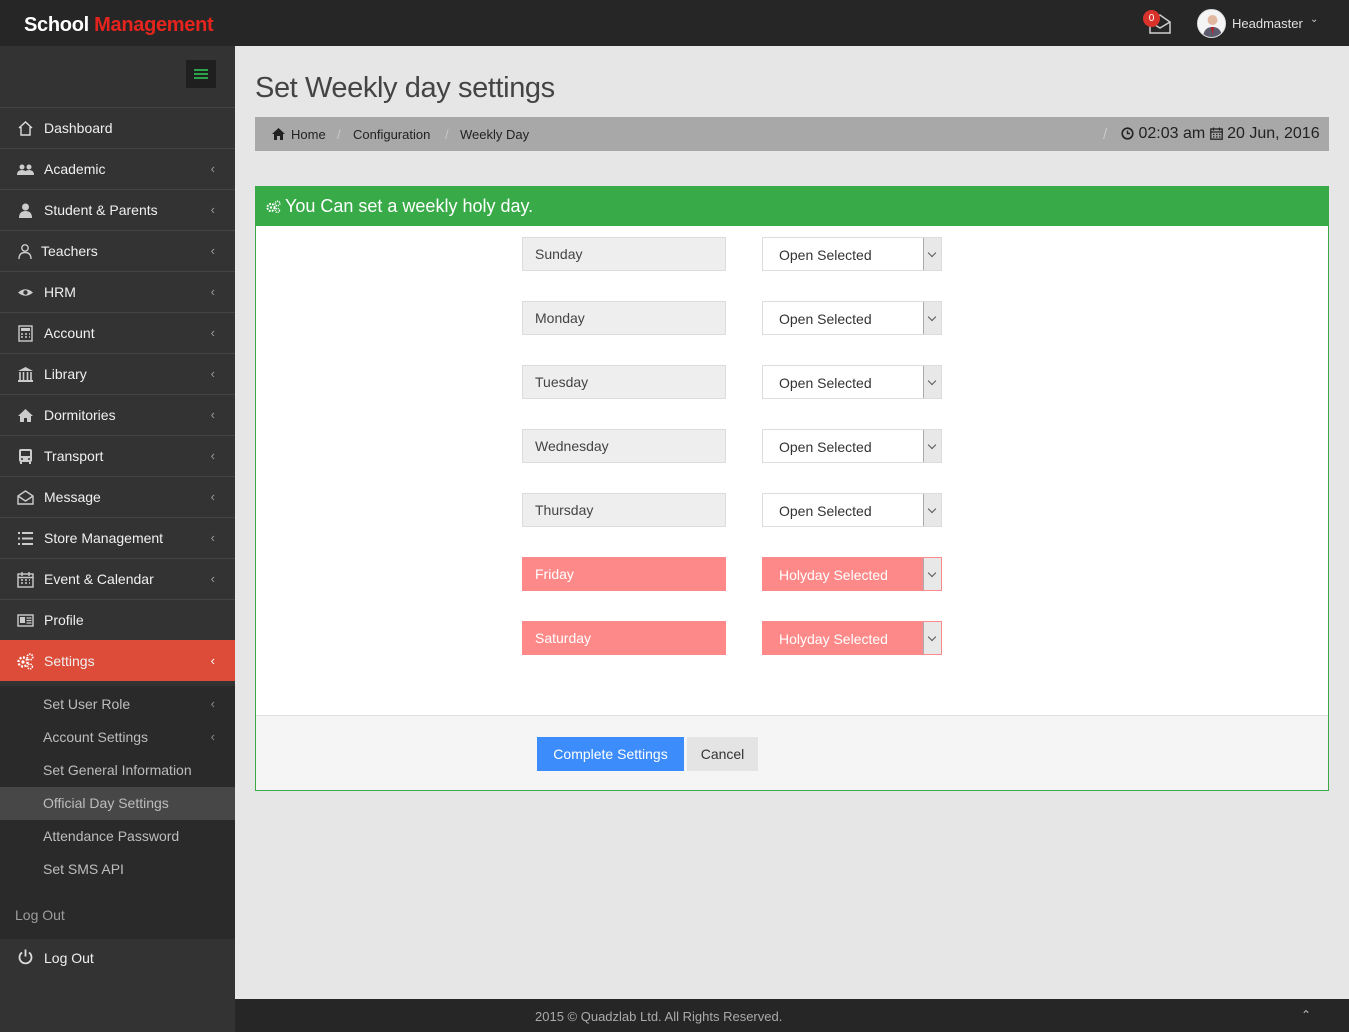 Image resolution: width=1349 pixels, height=1032 pixels. I want to click on clock-icon, so click(1127, 133).